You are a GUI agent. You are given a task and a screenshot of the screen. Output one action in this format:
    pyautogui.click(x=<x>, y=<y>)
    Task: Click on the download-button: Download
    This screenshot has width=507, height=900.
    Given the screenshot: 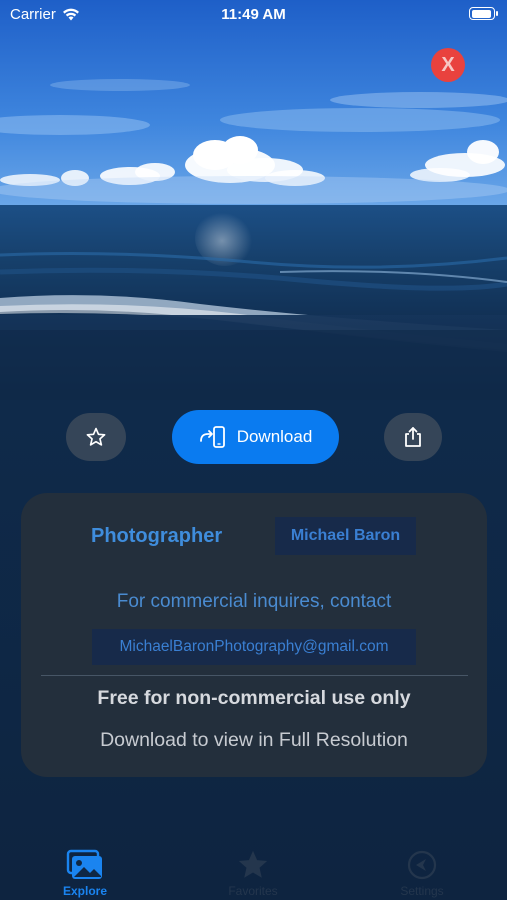 What is the action you would take?
    pyautogui.click(x=255, y=437)
    